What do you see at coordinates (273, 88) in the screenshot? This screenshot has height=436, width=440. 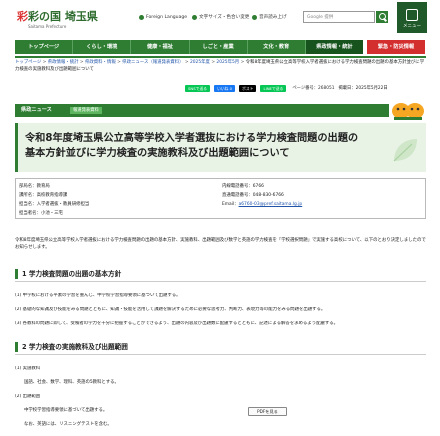 I see `line-share-button: LINEで送る` at bounding box center [273, 88].